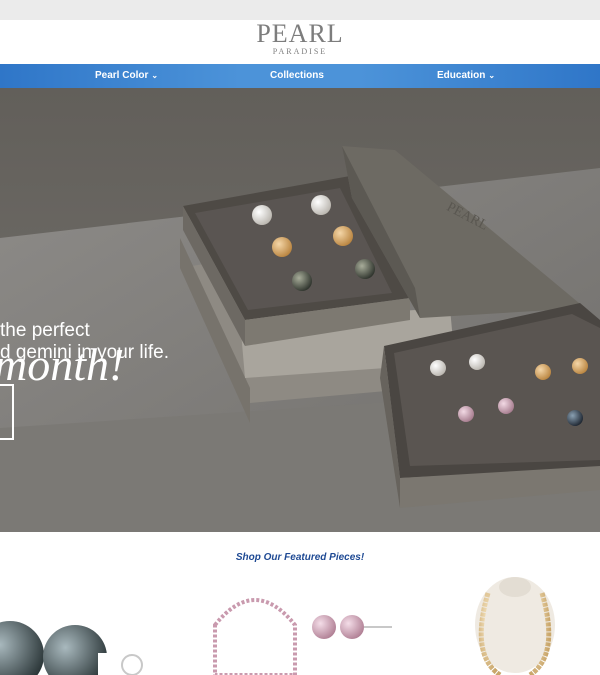 Image resolution: width=600 pixels, height=675 pixels. Describe the element at coordinates (277, 626) in the screenshot. I see `product-images` at that location.